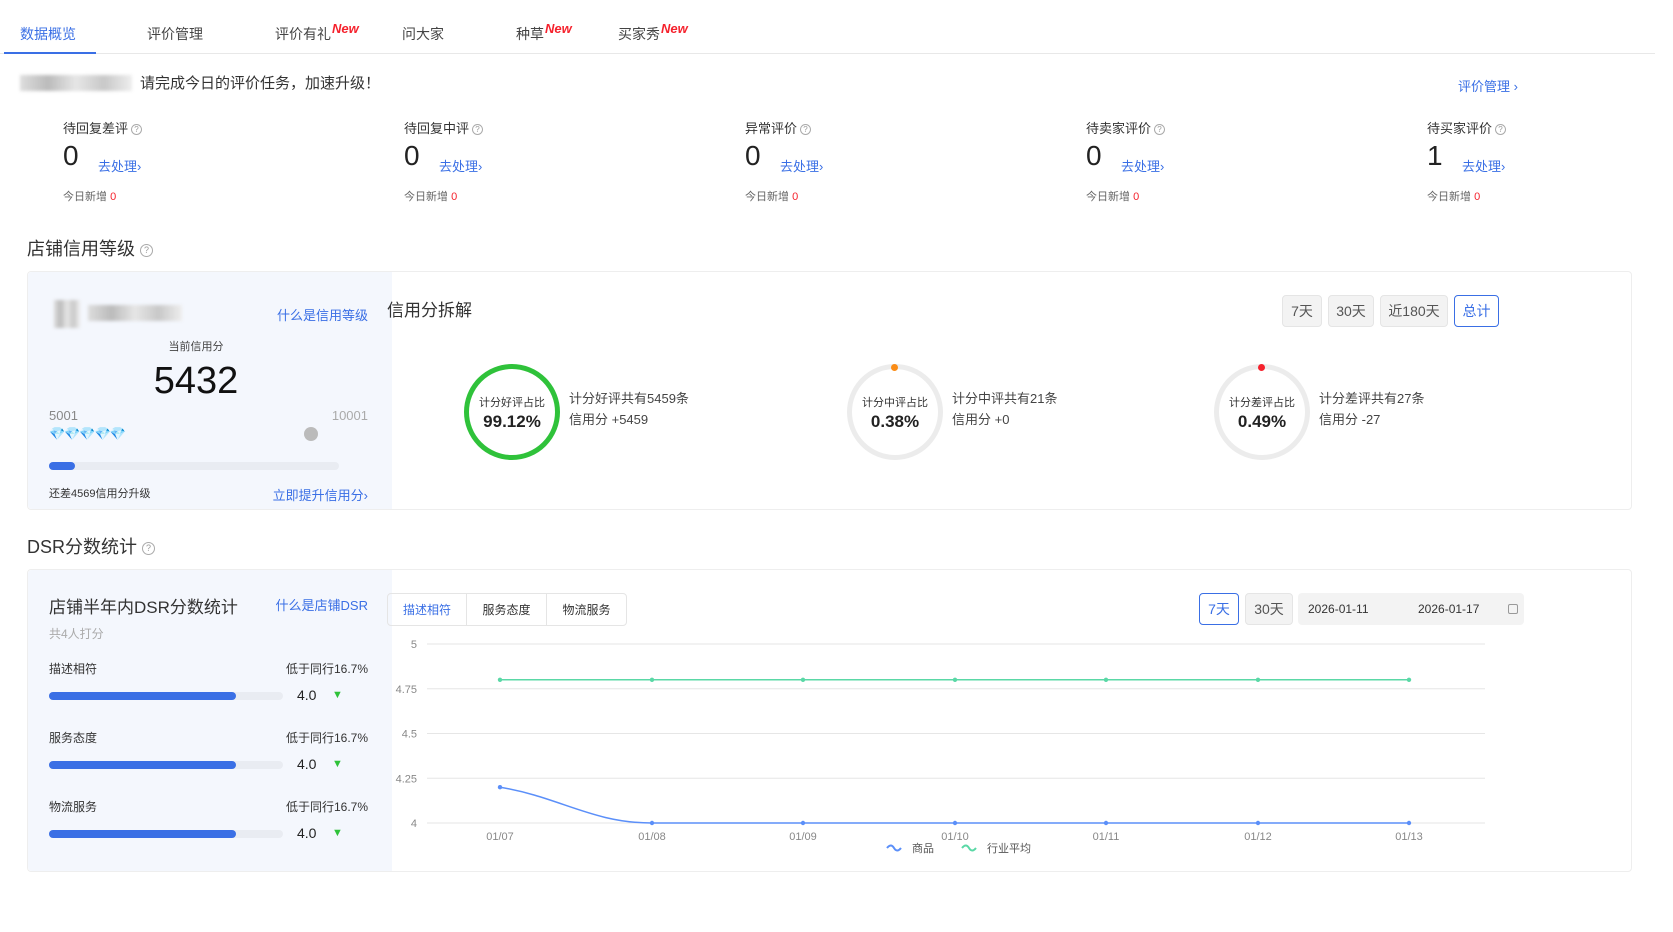 Image resolution: width=1673 pixels, height=932 pixels. I want to click on credit-section-title: 店铺信用等级?, so click(90, 248).